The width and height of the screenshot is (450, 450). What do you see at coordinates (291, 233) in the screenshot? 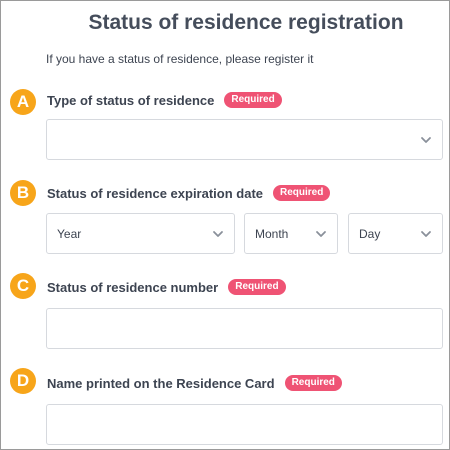
I see `month-select: Month` at bounding box center [291, 233].